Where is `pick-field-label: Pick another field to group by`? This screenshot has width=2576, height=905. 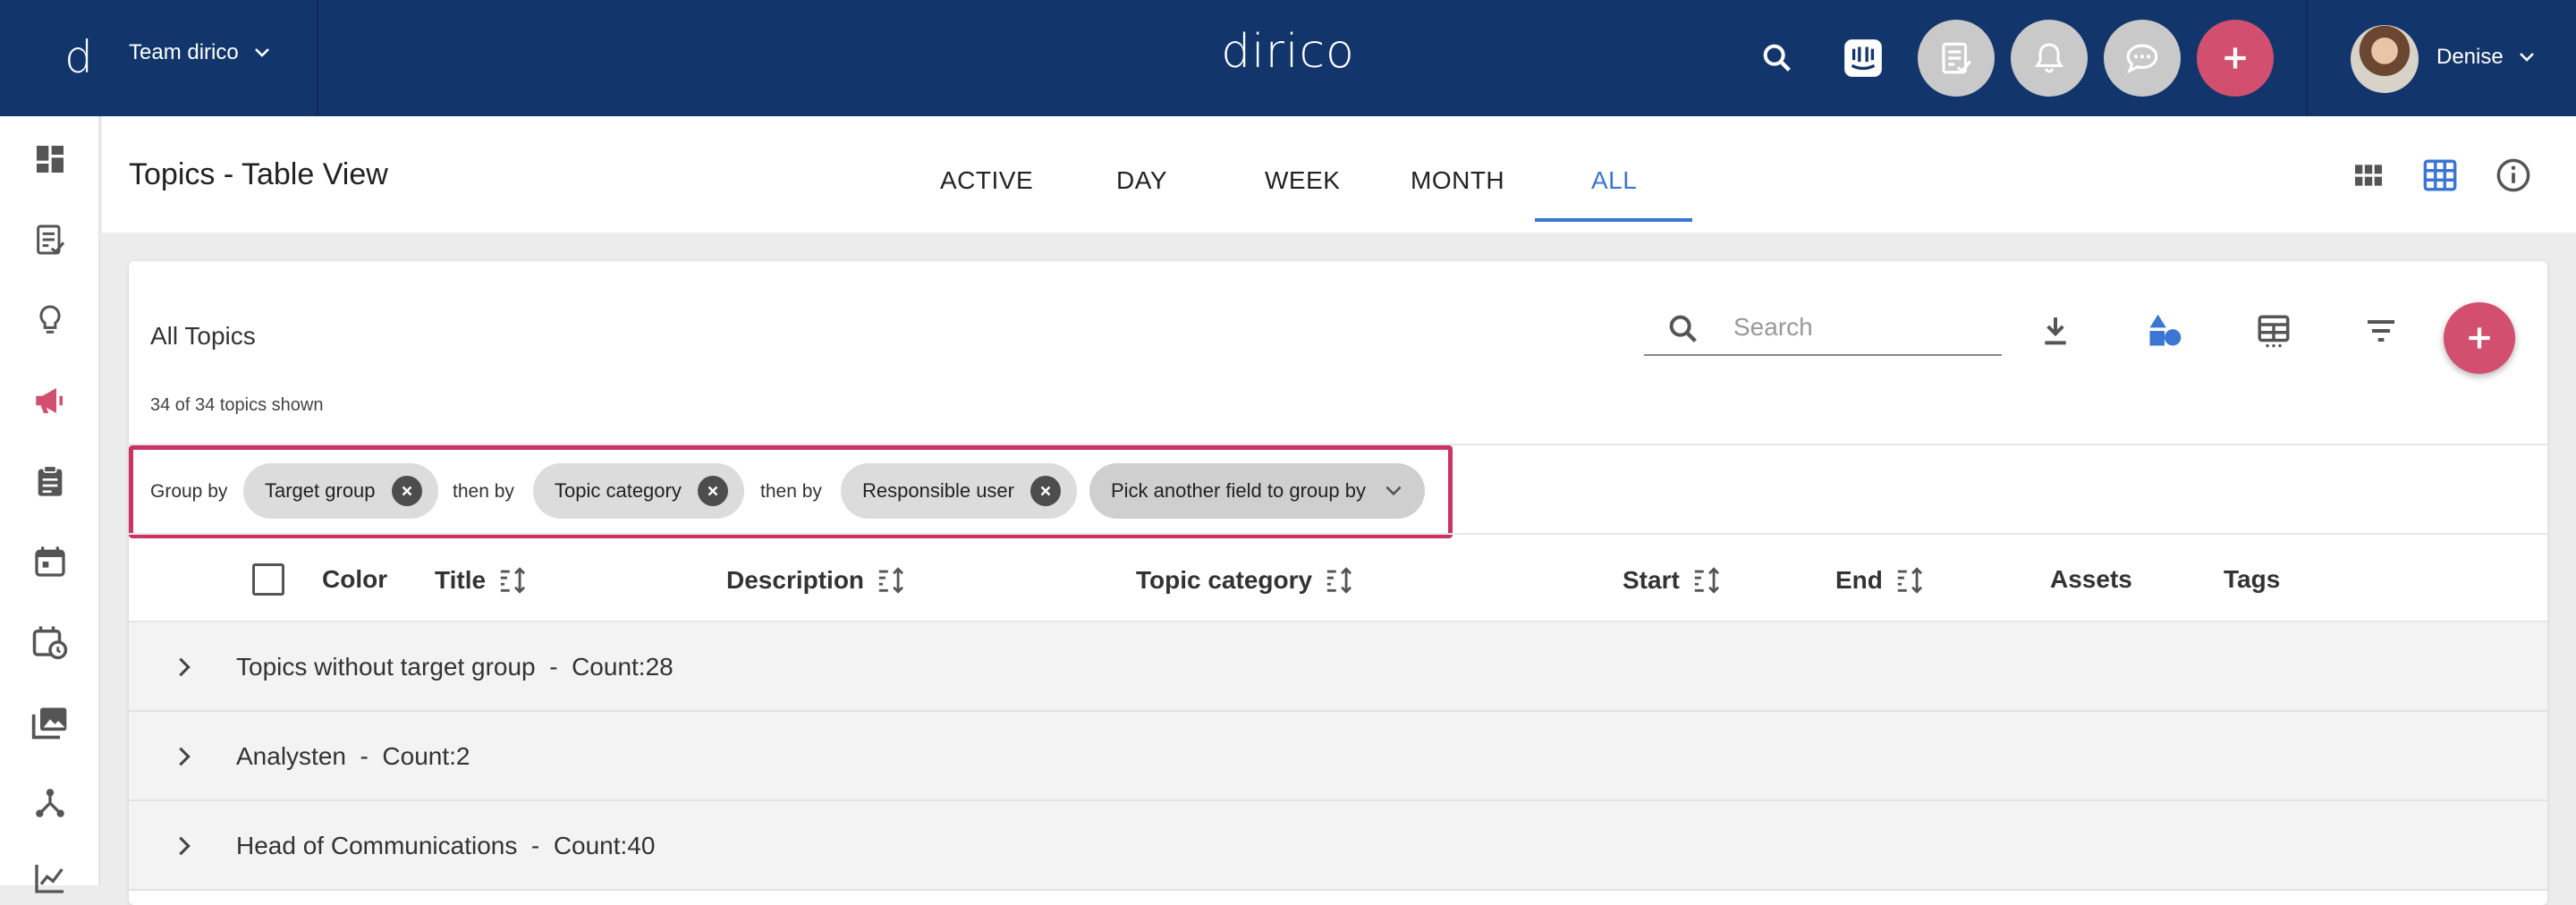
pick-field-label: Pick another field to group by is located at coordinates (1238, 491).